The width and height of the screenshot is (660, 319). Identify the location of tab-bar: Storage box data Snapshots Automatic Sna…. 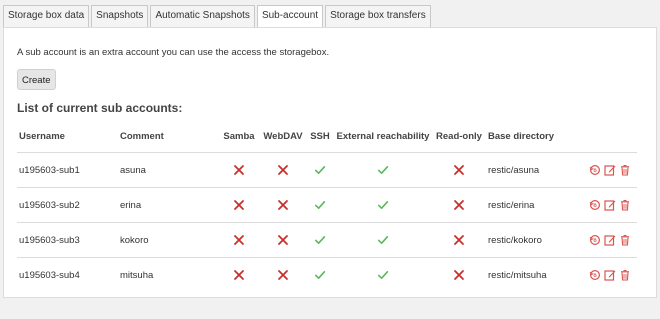
(218, 16).